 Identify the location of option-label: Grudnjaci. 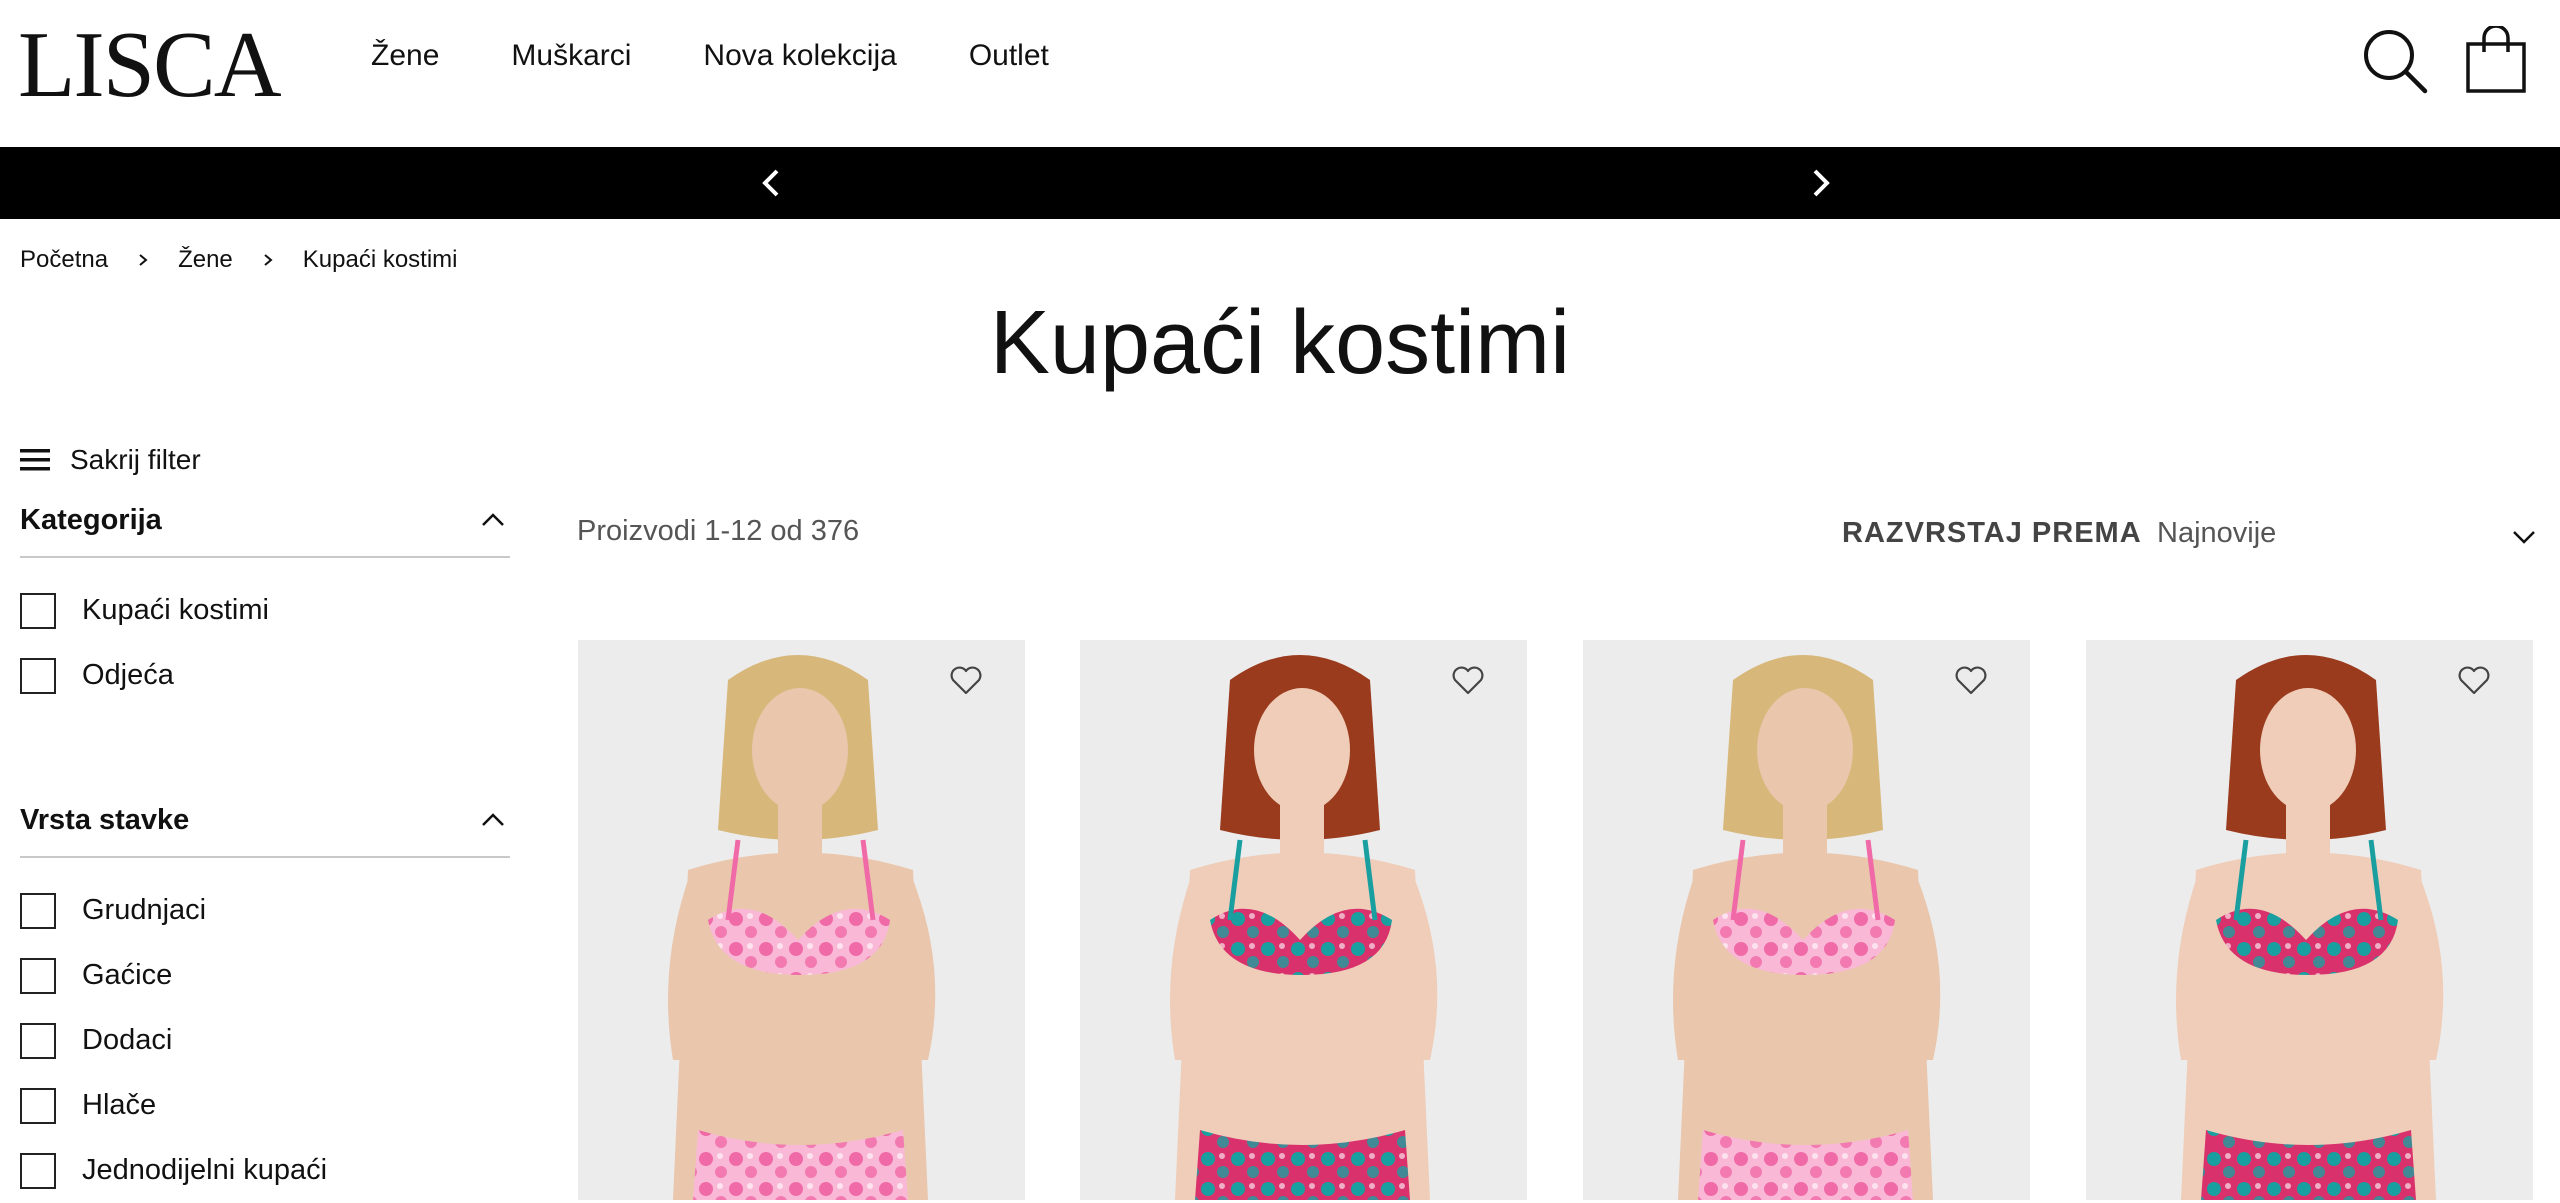
(144, 910).